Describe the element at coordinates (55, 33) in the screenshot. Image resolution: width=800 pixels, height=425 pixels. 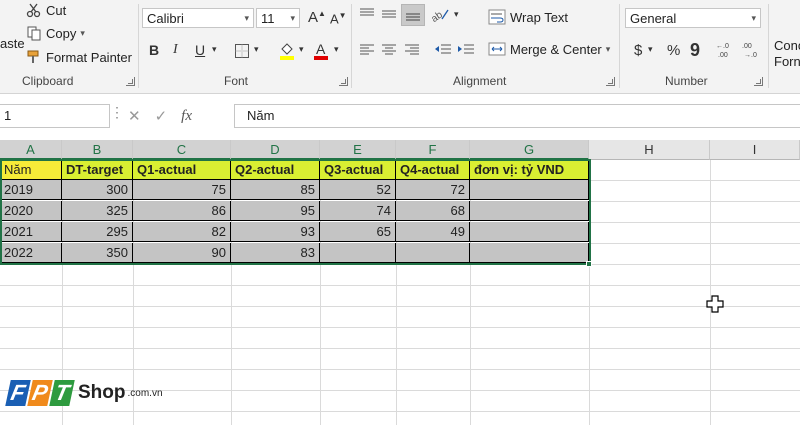
I see `copy-button: Copy ▾` at that location.